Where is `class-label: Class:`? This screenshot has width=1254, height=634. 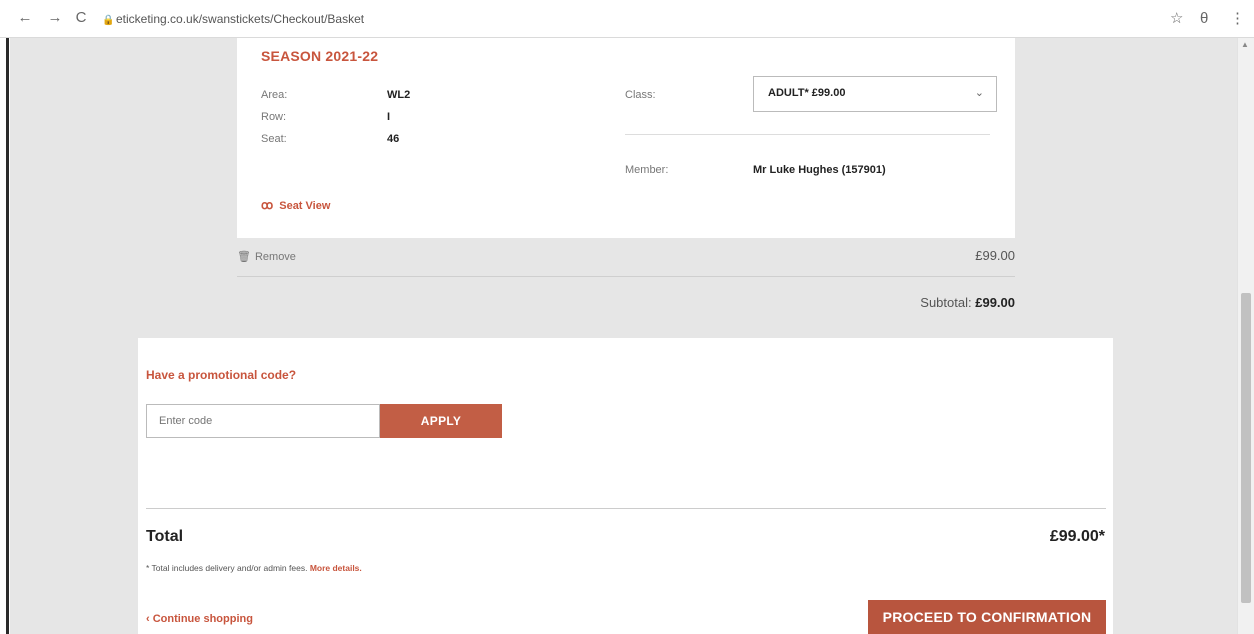
class-label: Class: is located at coordinates (640, 95).